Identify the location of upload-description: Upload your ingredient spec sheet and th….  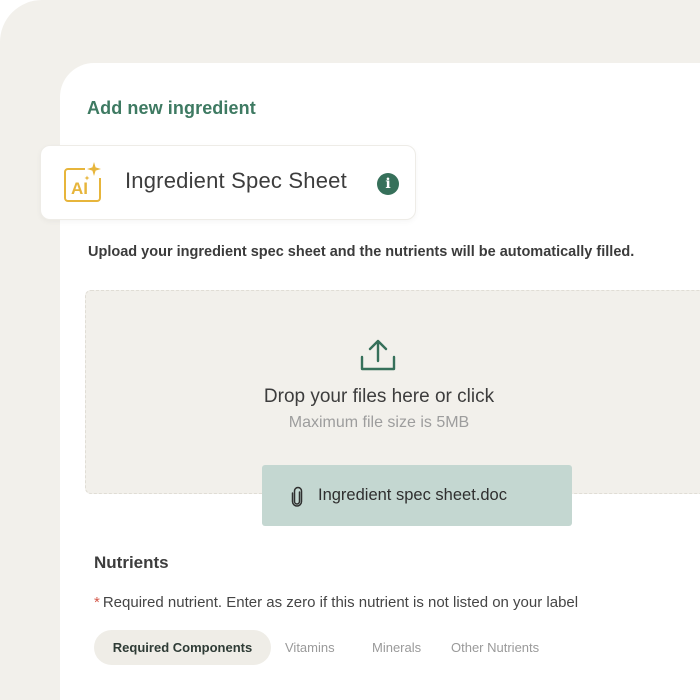
(361, 252).